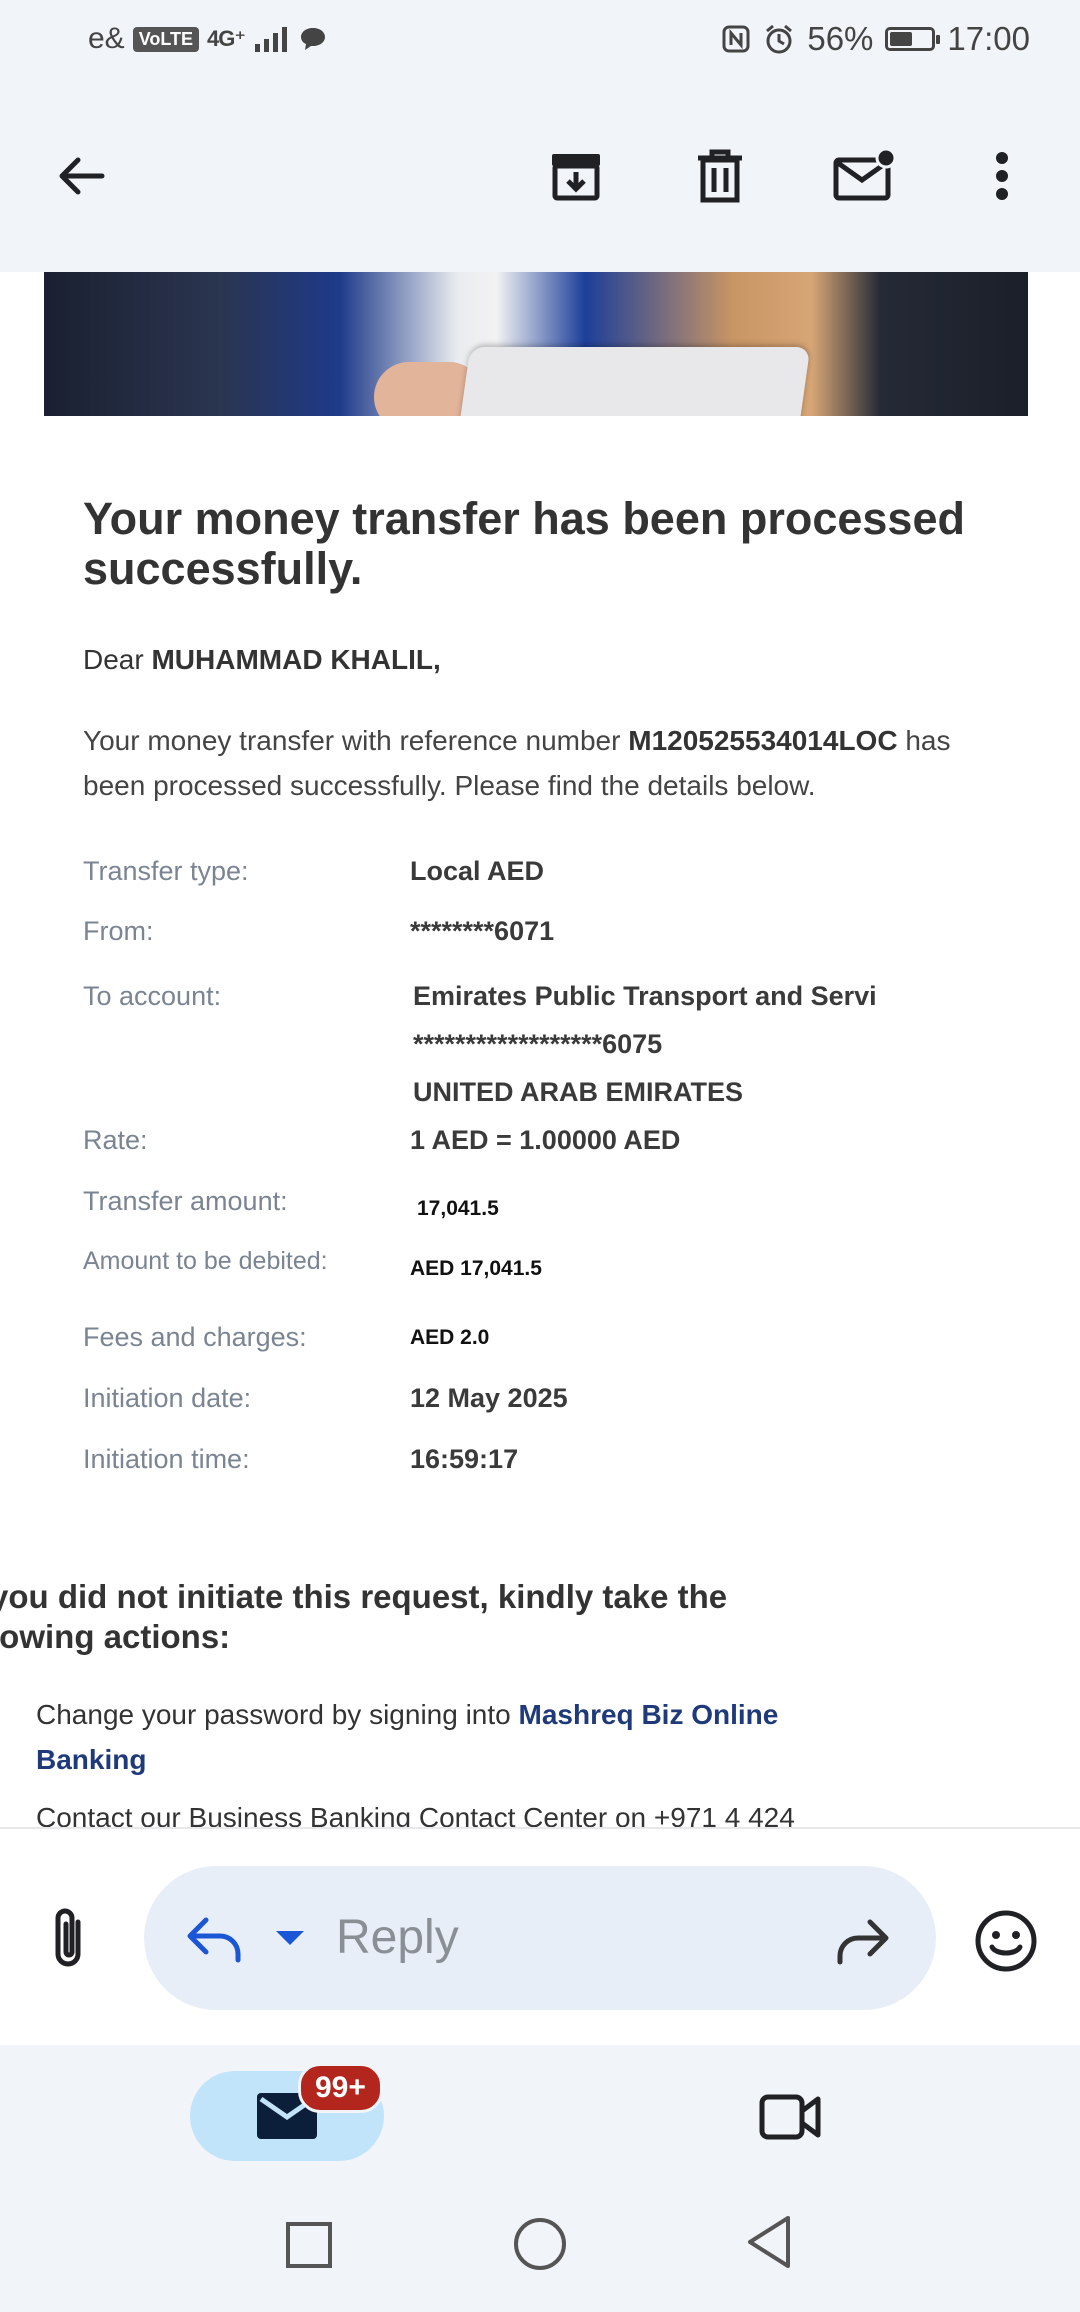 The image size is (1080, 2312). What do you see at coordinates (340, 2088) in the screenshot?
I see `mail-count-badge: 99+` at bounding box center [340, 2088].